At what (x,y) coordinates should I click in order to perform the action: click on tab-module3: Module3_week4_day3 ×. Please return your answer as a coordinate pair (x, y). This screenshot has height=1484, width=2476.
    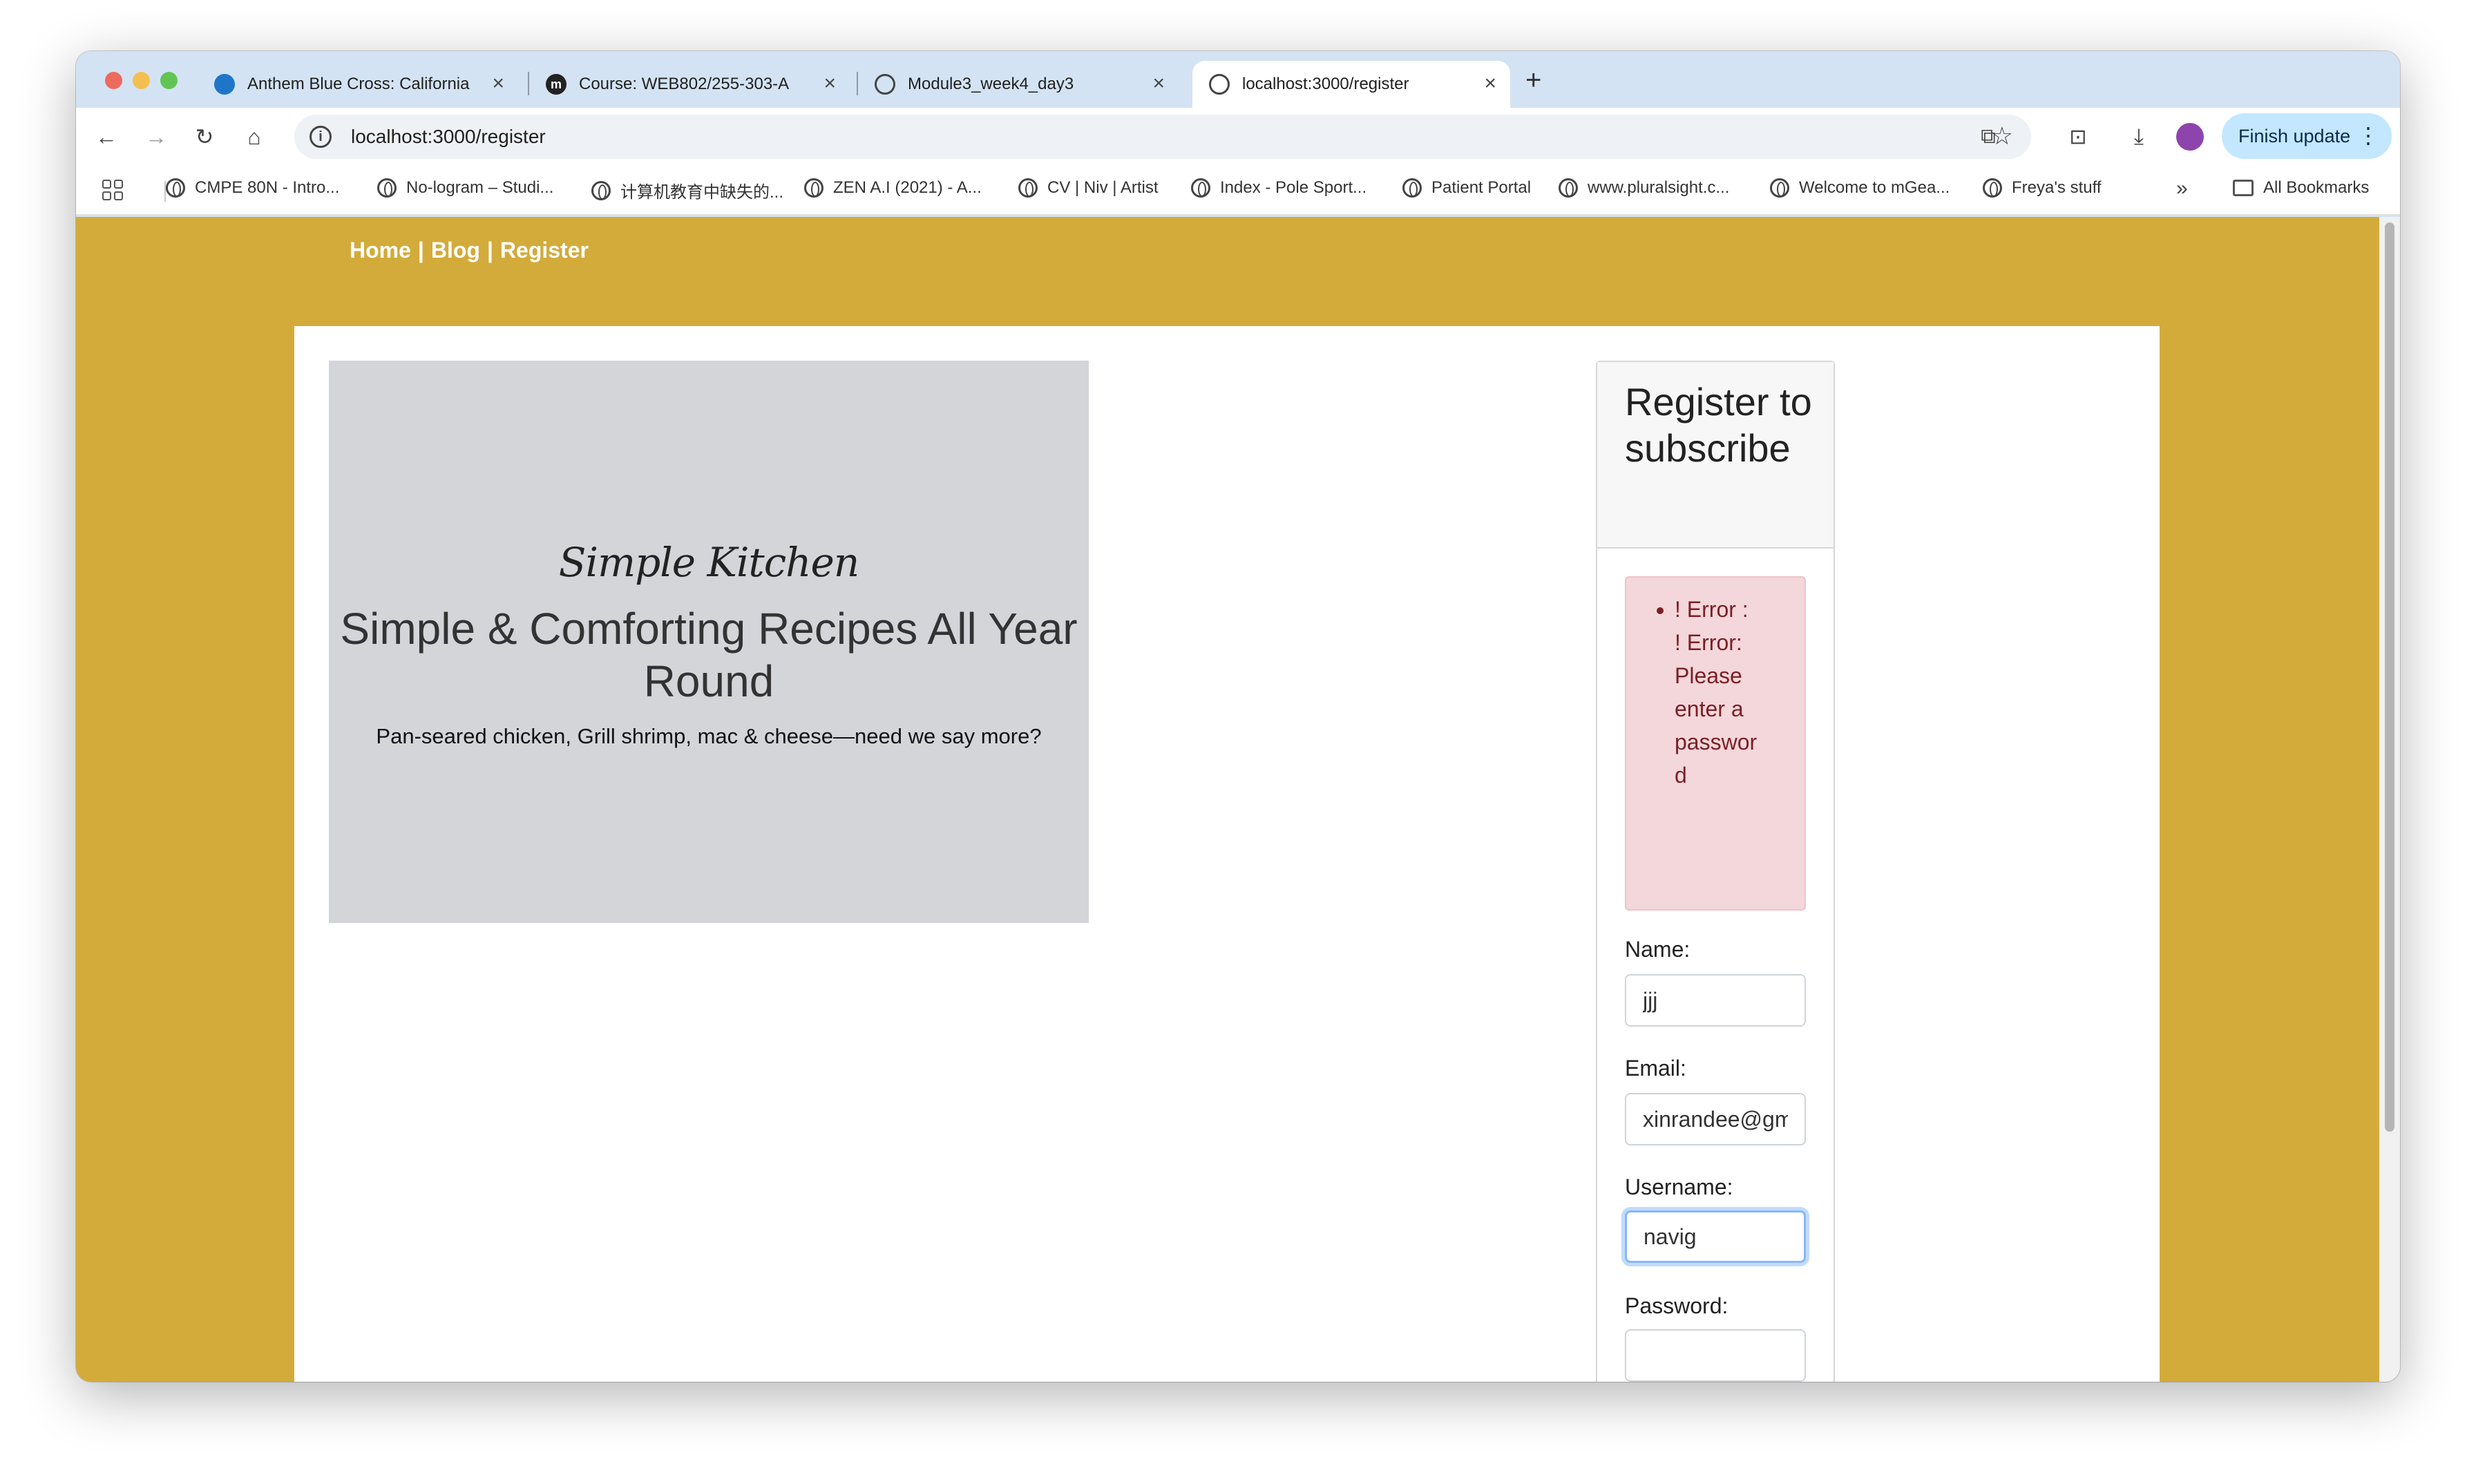
    Looking at the image, I should click on (1018, 84).